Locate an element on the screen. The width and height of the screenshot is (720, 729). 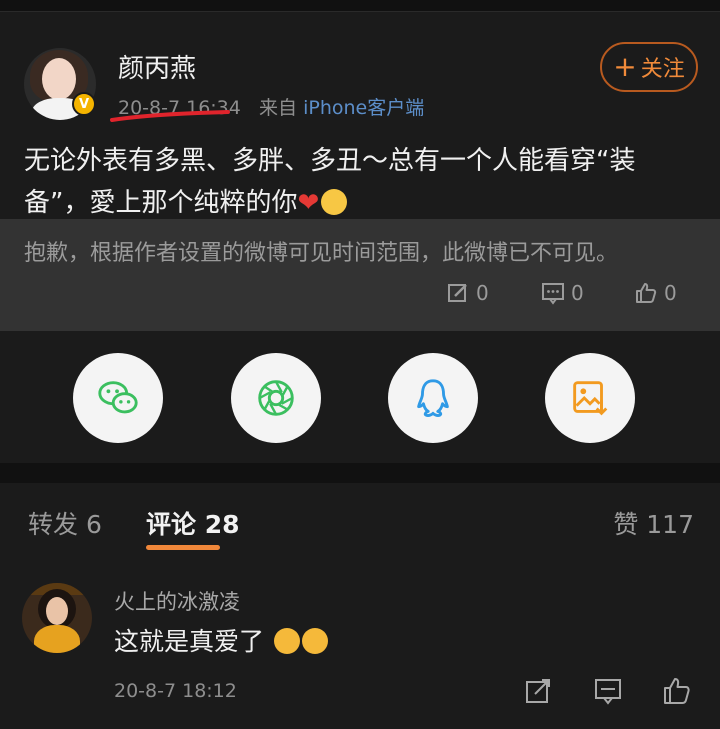
author-name: 颜丙燕 is located at coordinates (157, 66).